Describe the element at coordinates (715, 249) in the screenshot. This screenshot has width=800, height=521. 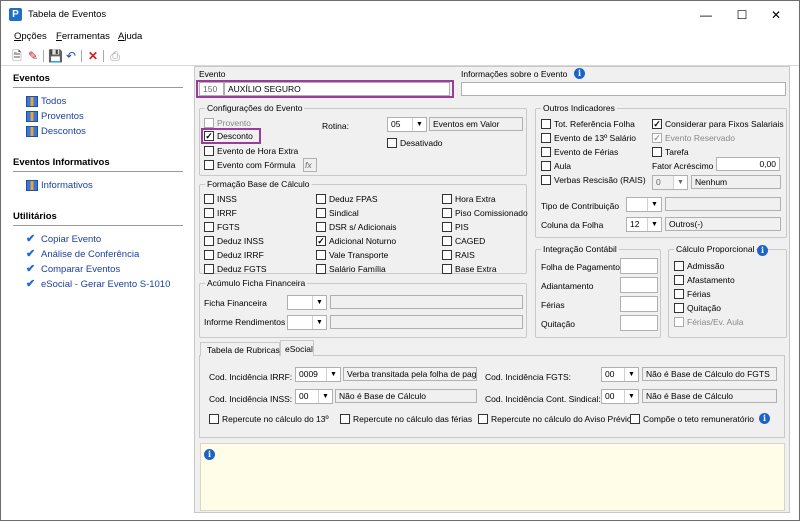
I see `proporcional-group-title: Cálculo Proporcional` at that location.